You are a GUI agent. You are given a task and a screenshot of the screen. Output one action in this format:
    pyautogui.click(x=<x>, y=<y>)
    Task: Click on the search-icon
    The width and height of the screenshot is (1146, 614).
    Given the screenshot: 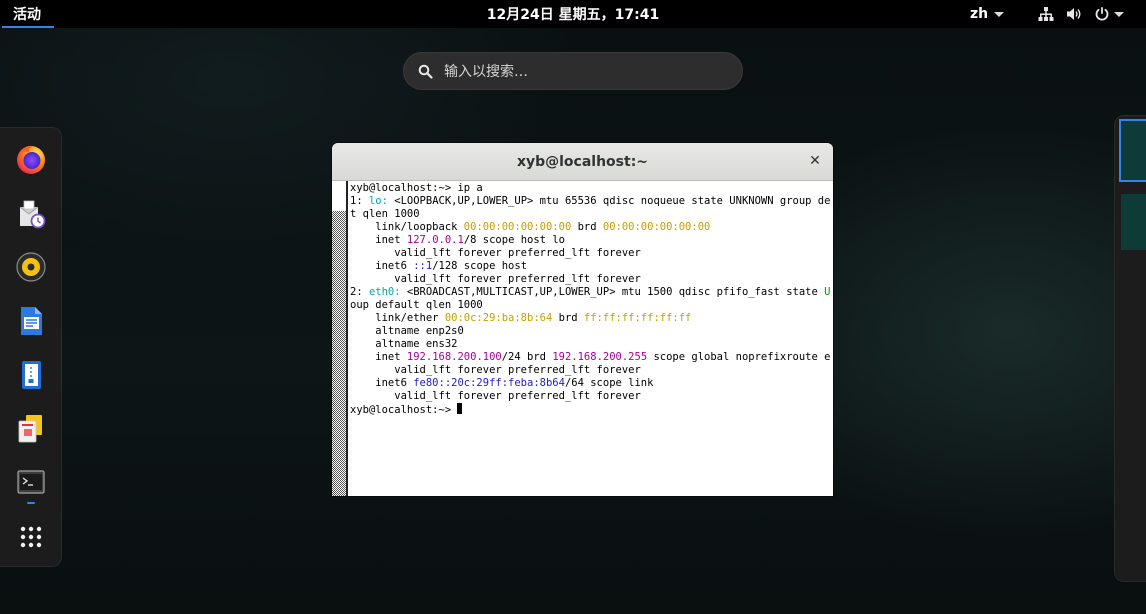 What is the action you would take?
    pyautogui.click(x=425, y=73)
    